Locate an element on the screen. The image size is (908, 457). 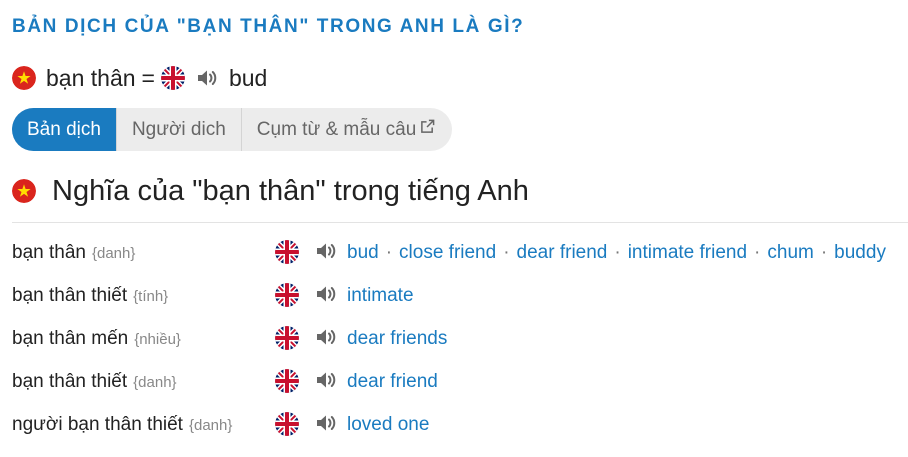
term-text: bạn thân mến is located at coordinates (70, 338).